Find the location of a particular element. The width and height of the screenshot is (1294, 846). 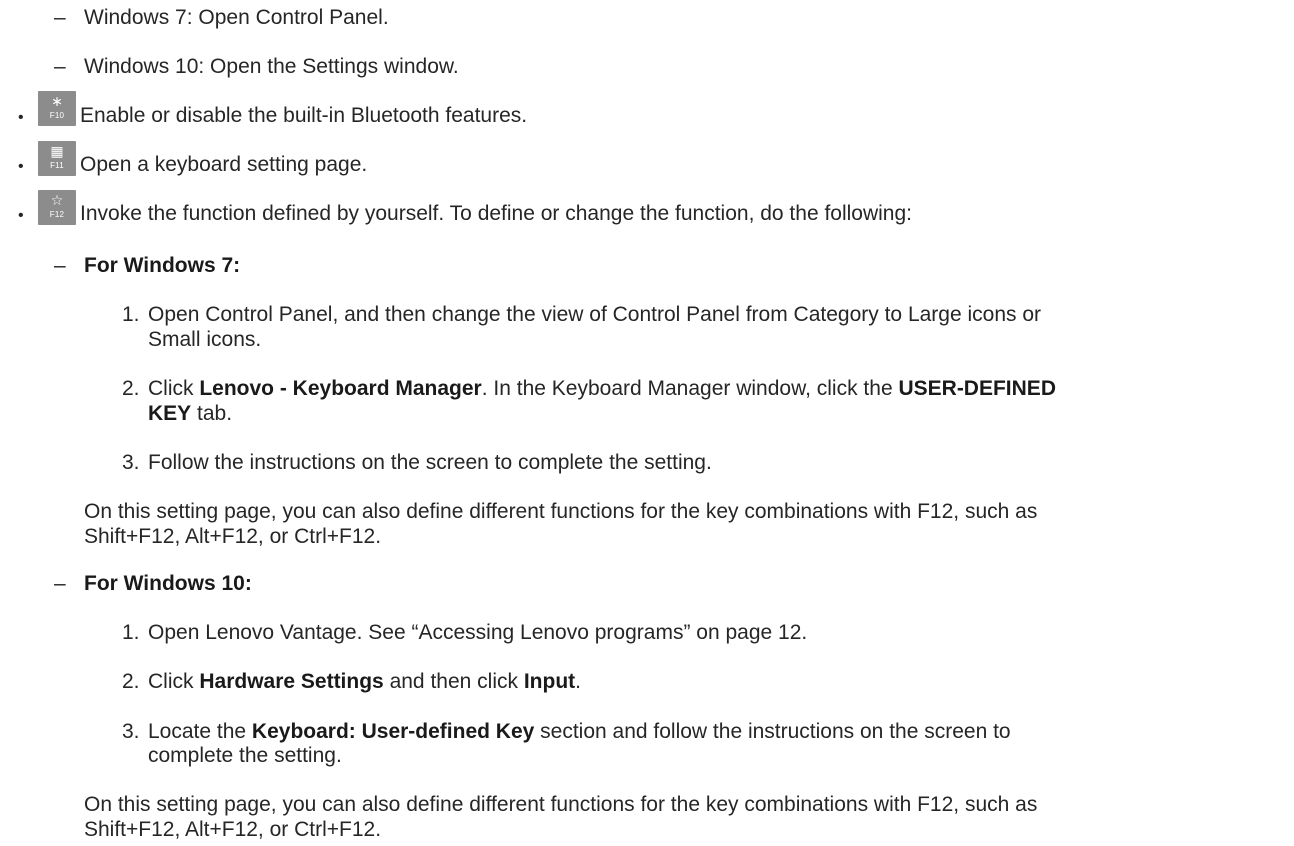

section-heading: For Windows 7: is located at coordinates (162, 265).